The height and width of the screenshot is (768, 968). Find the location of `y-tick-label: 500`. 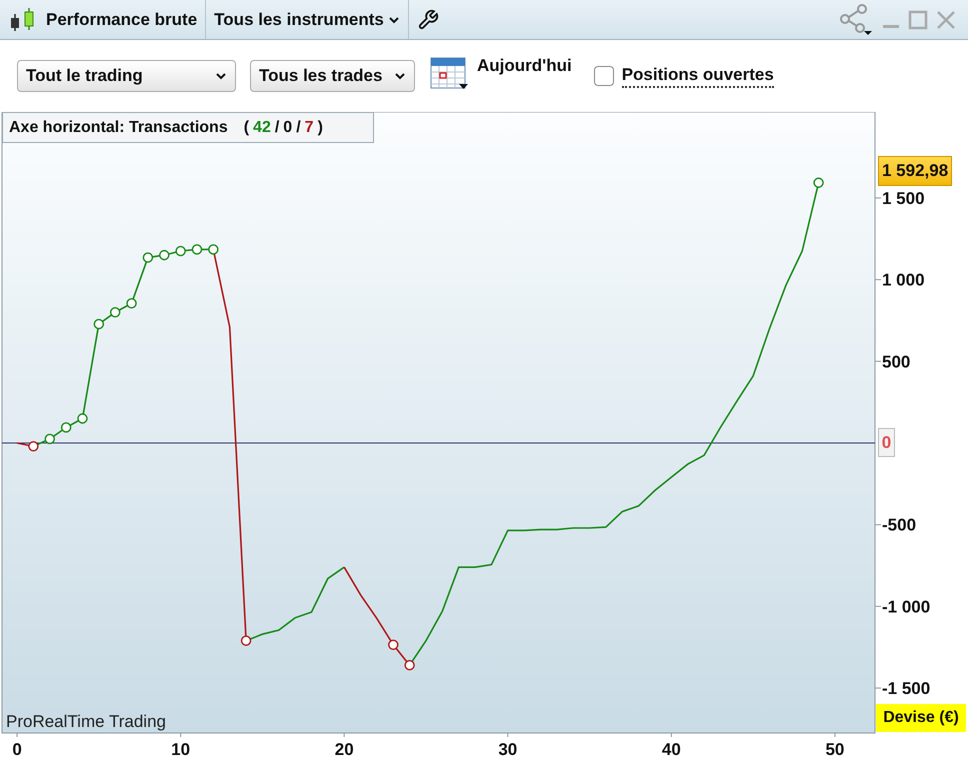

y-tick-label: 500 is located at coordinates (896, 362).